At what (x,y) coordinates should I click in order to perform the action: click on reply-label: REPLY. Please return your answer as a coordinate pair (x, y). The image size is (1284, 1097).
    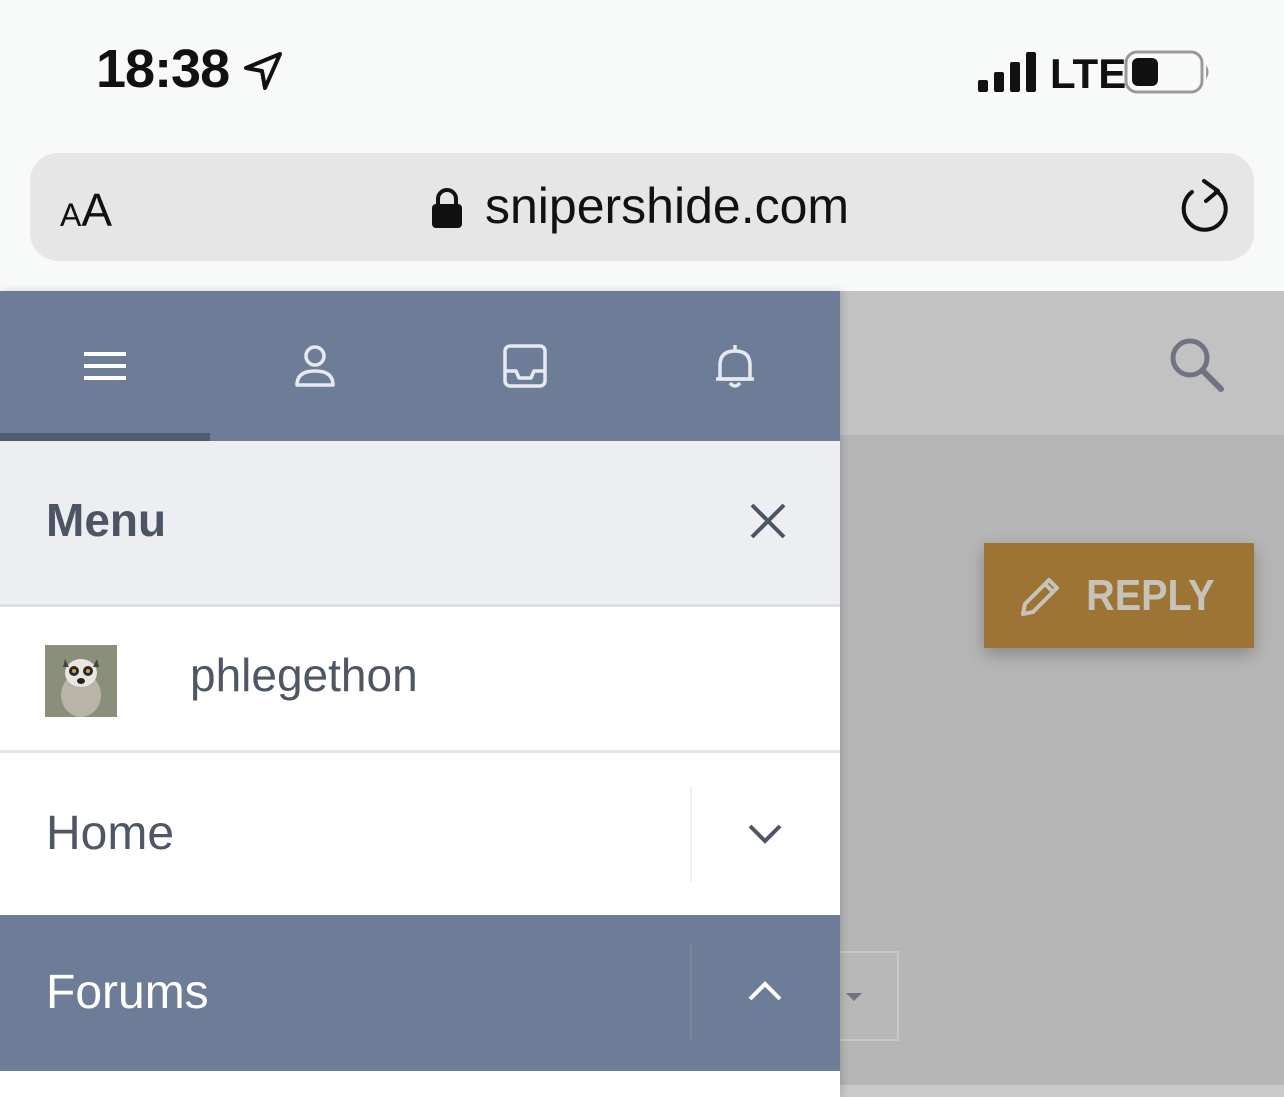
    Looking at the image, I should click on (1150, 595).